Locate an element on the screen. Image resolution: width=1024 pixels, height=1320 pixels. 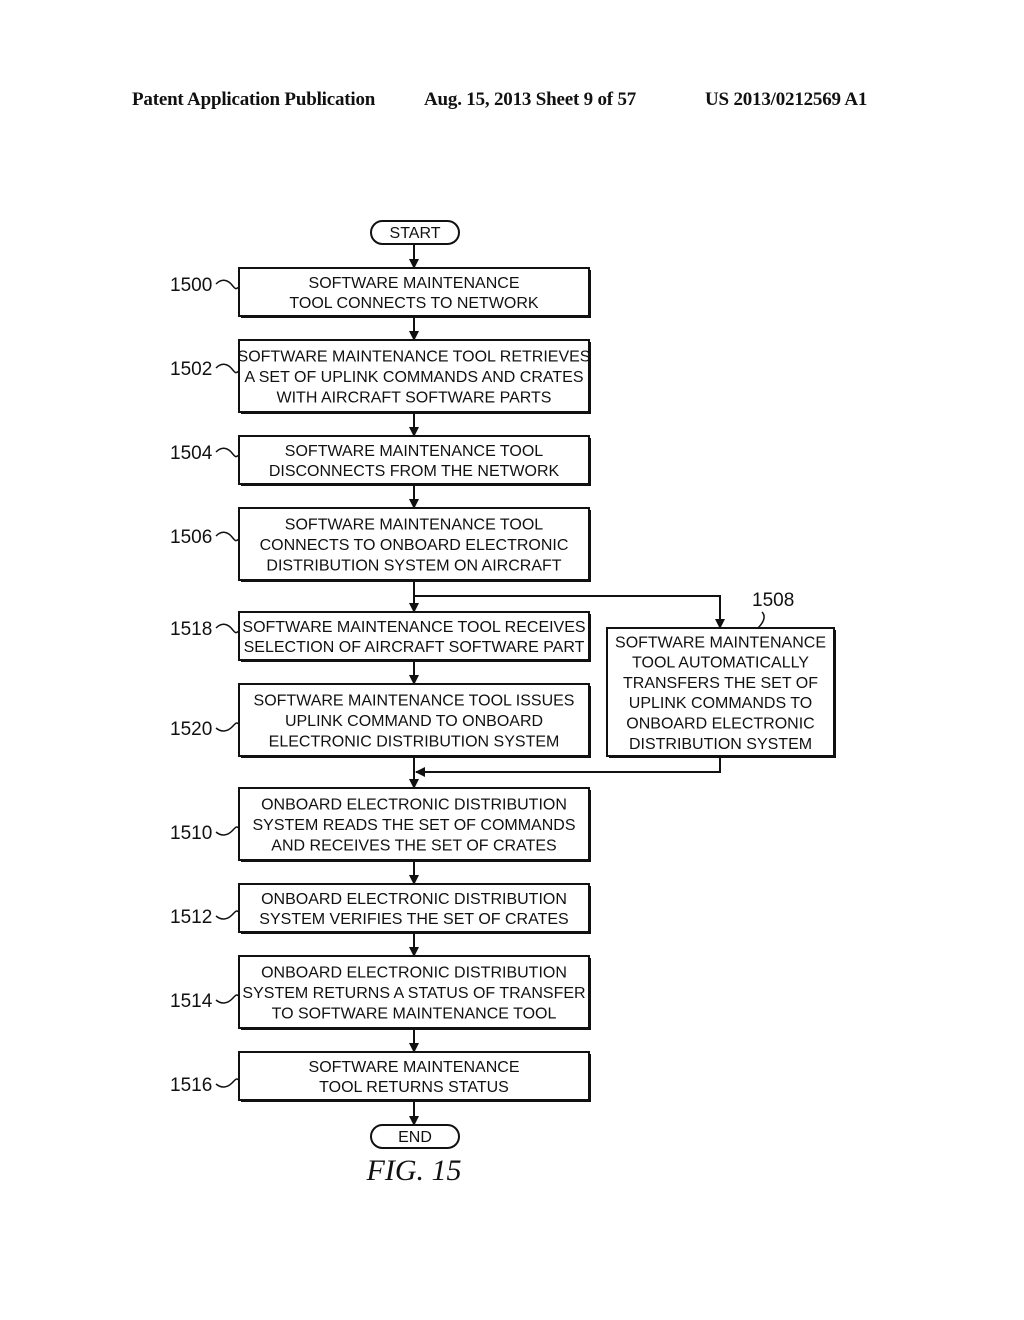
start-terminal: START is located at coordinates (415, 232).